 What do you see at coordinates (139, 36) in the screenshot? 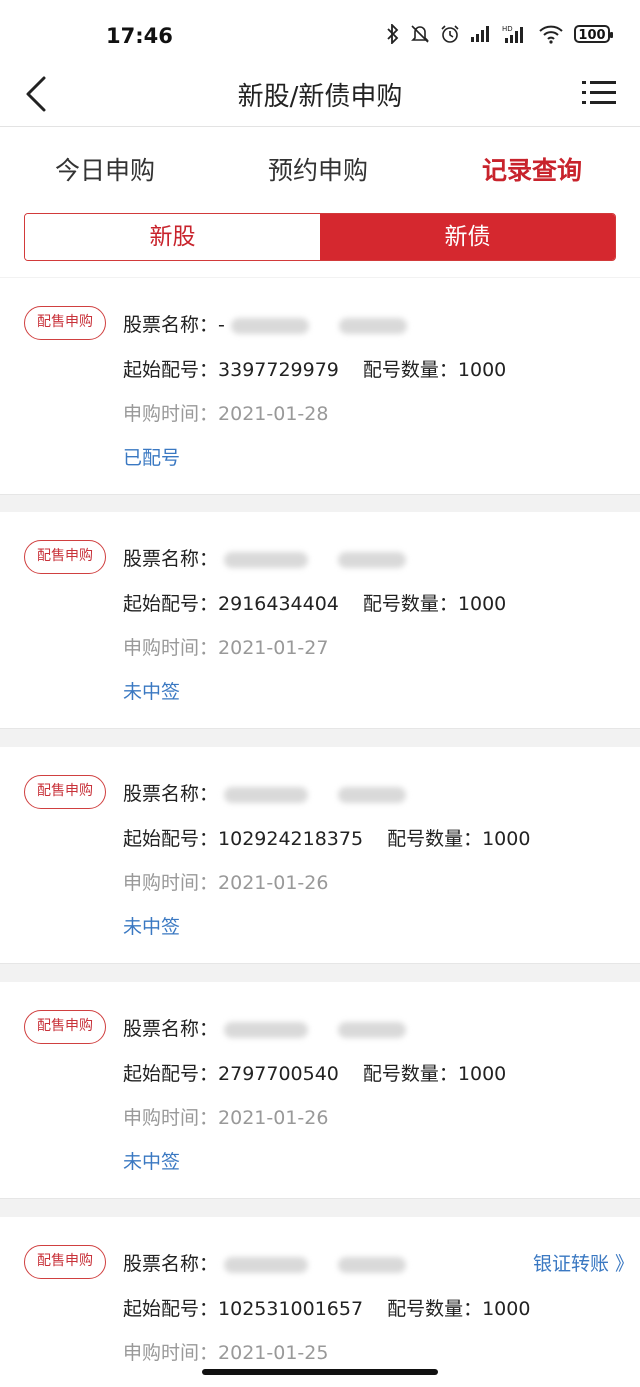
I see `status-time: 17:46` at bounding box center [139, 36].